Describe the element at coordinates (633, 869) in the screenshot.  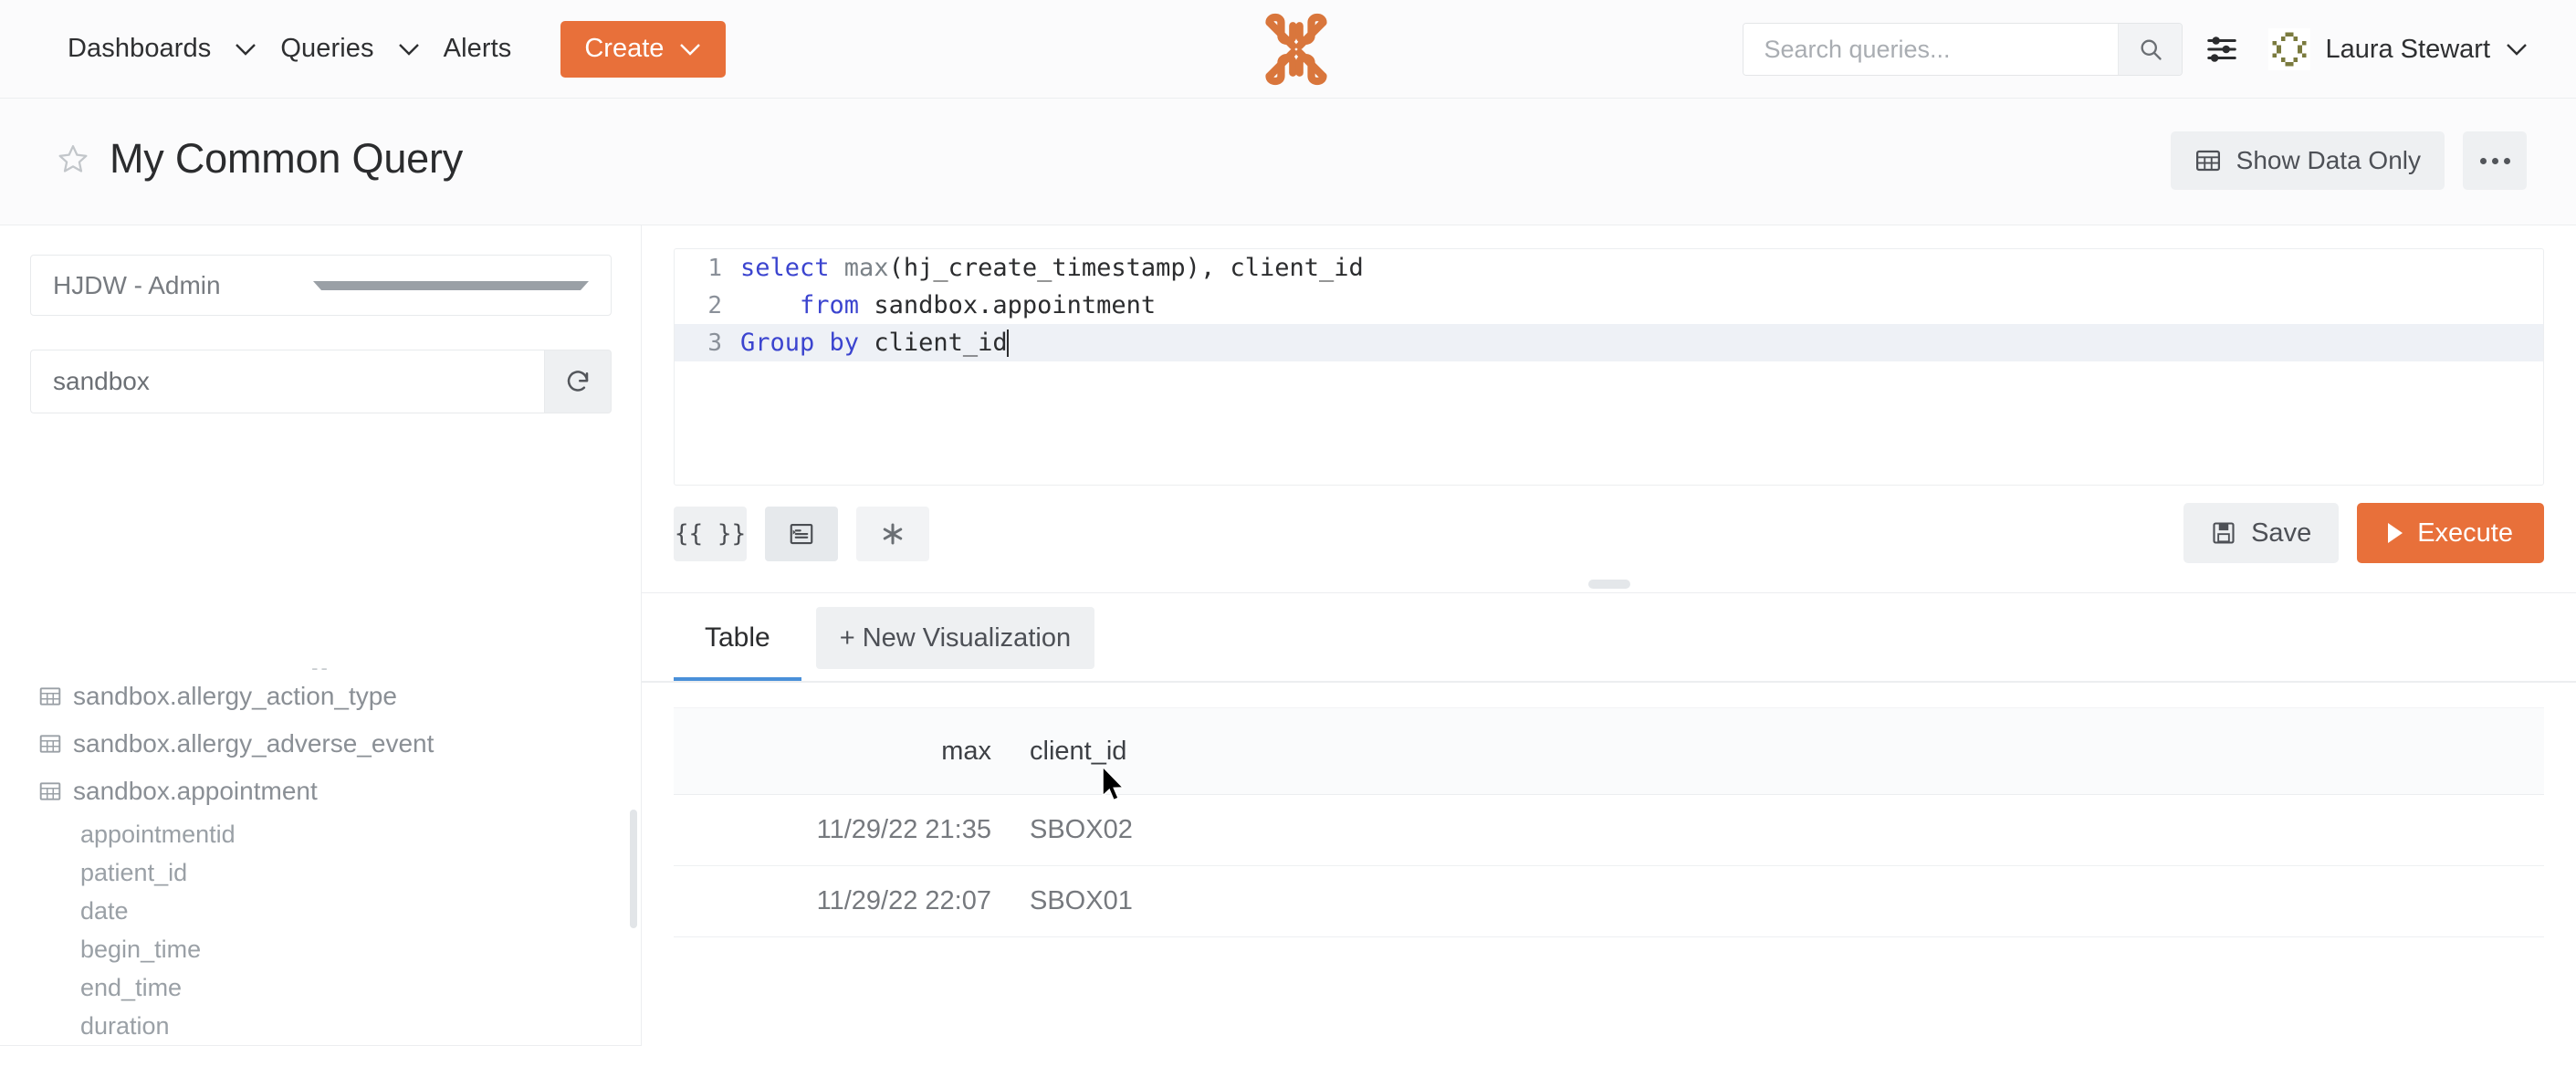
I see `sidebar-scrollbar-thumb` at that location.